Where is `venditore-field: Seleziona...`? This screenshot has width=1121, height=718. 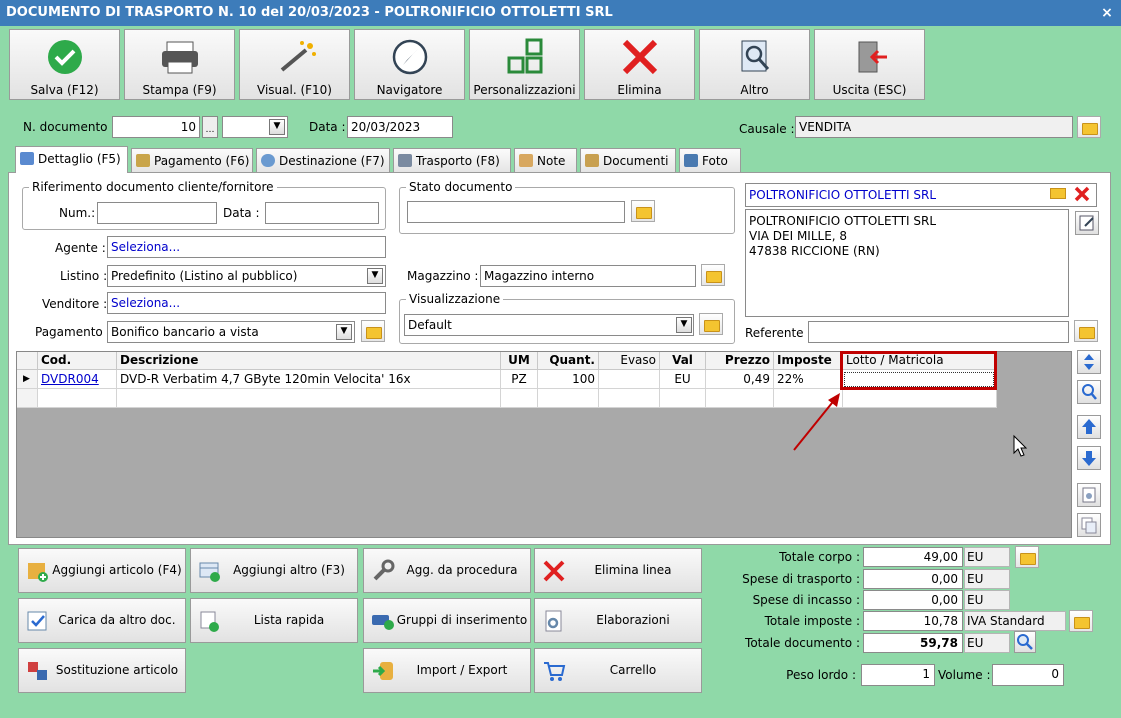
venditore-field: Seleziona... is located at coordinates (246, 303).